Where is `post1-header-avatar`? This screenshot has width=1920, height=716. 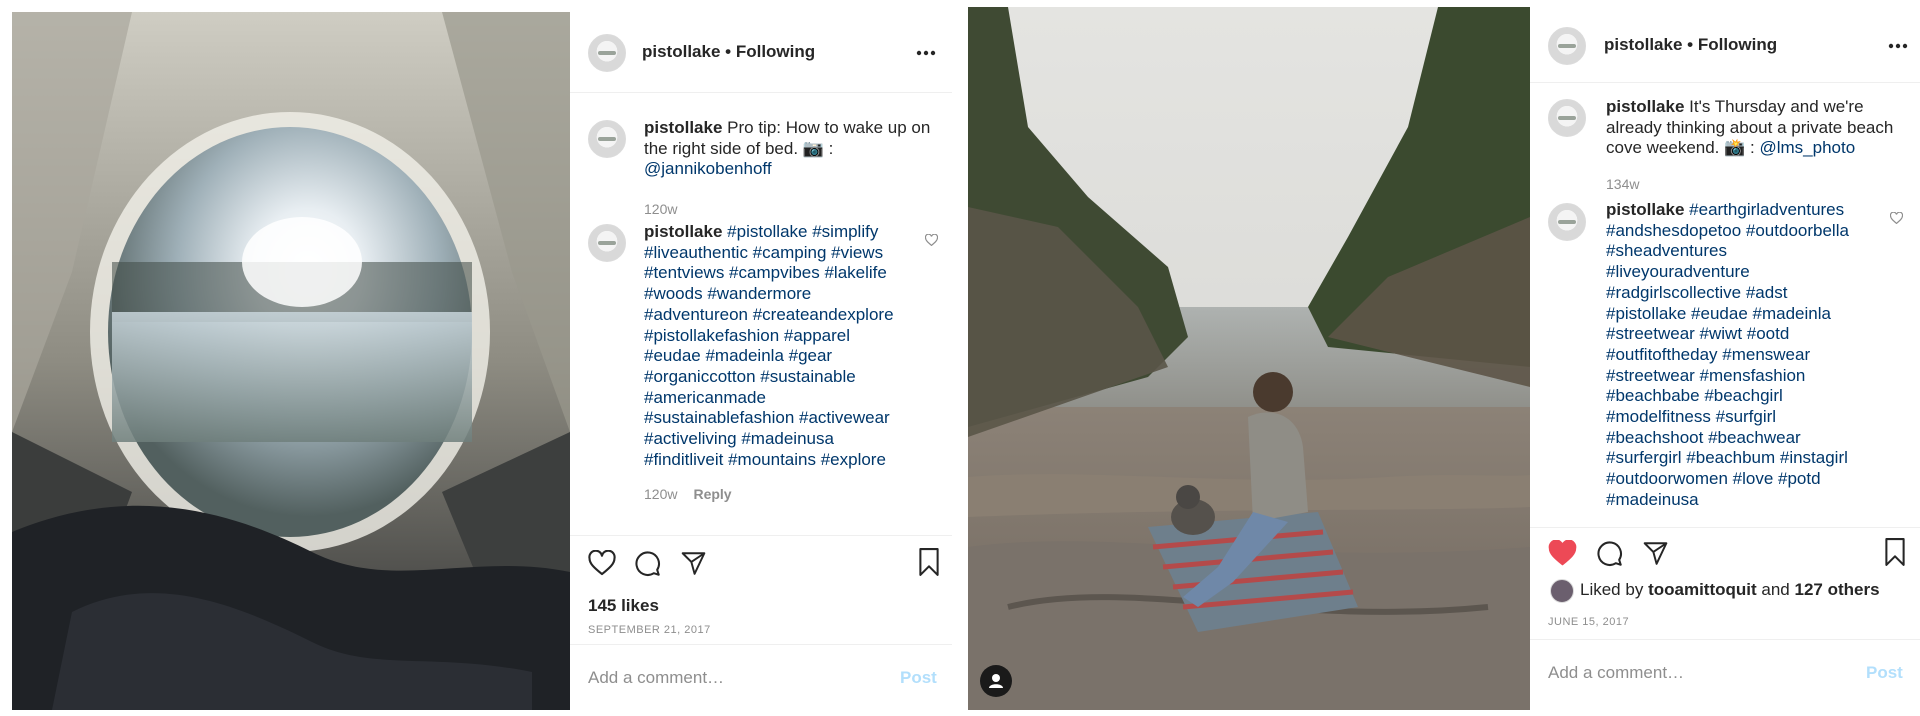 post1-header-avatar is located at coordinates (607, 53).